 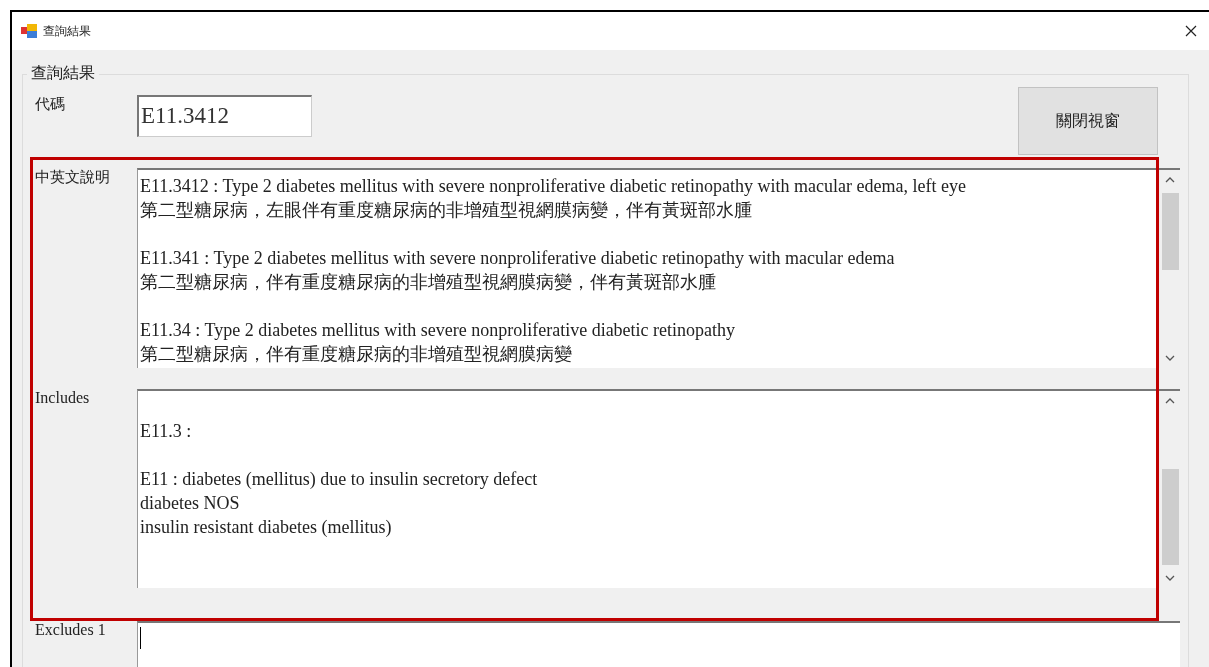 I want to click on includes-line: E11 : diabetes (mellitus) due to insulin secretory defect, so click(x=339, y=479).